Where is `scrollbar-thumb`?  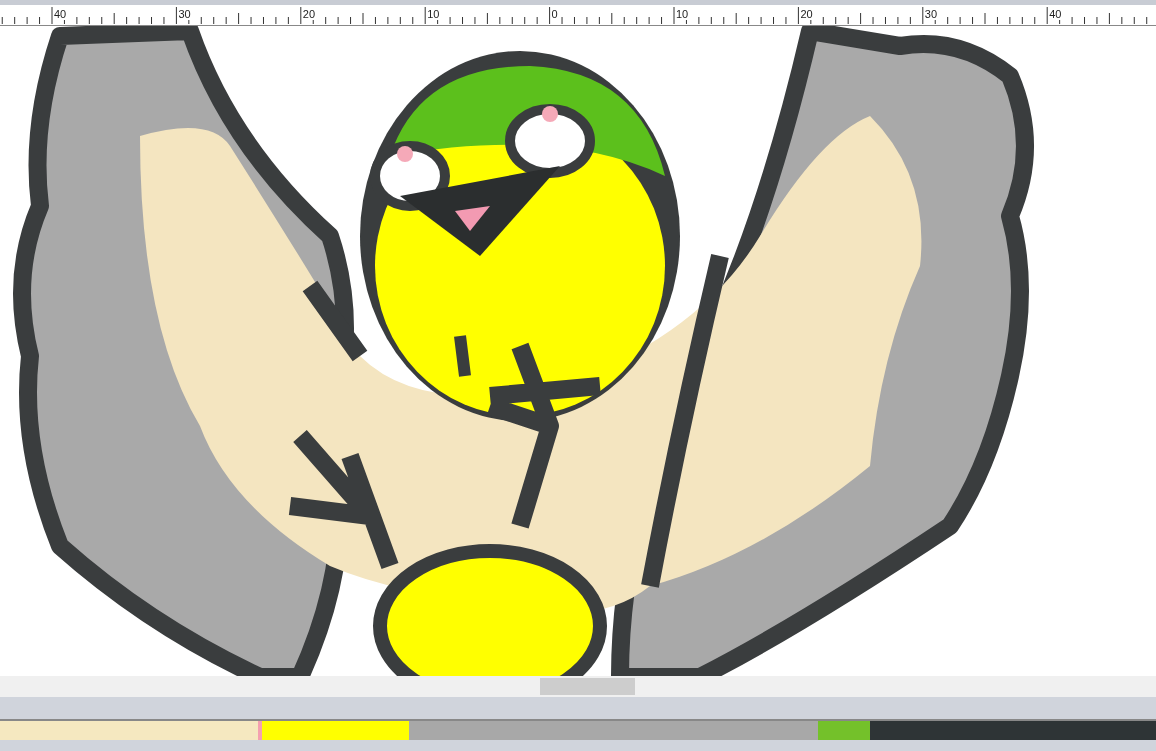 scrollbar-thumb is located at coordinates (587, 686).